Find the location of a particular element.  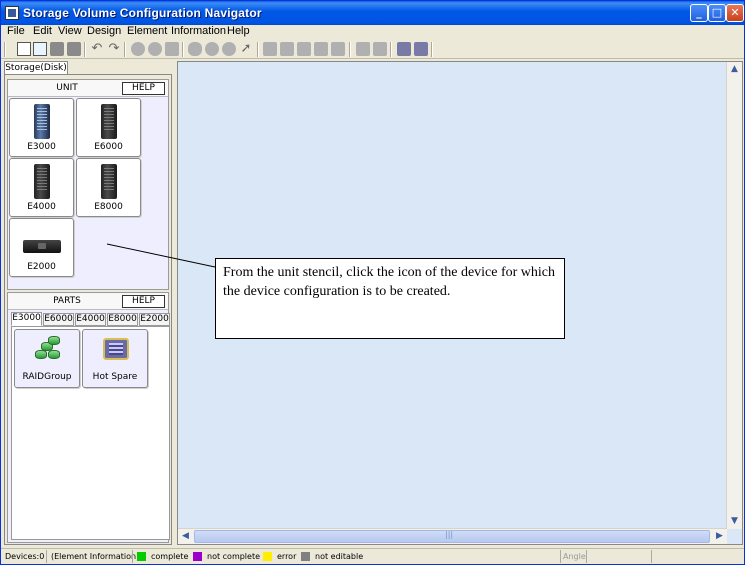

device-e4000: E4000 is located at coordinates (41, 187).